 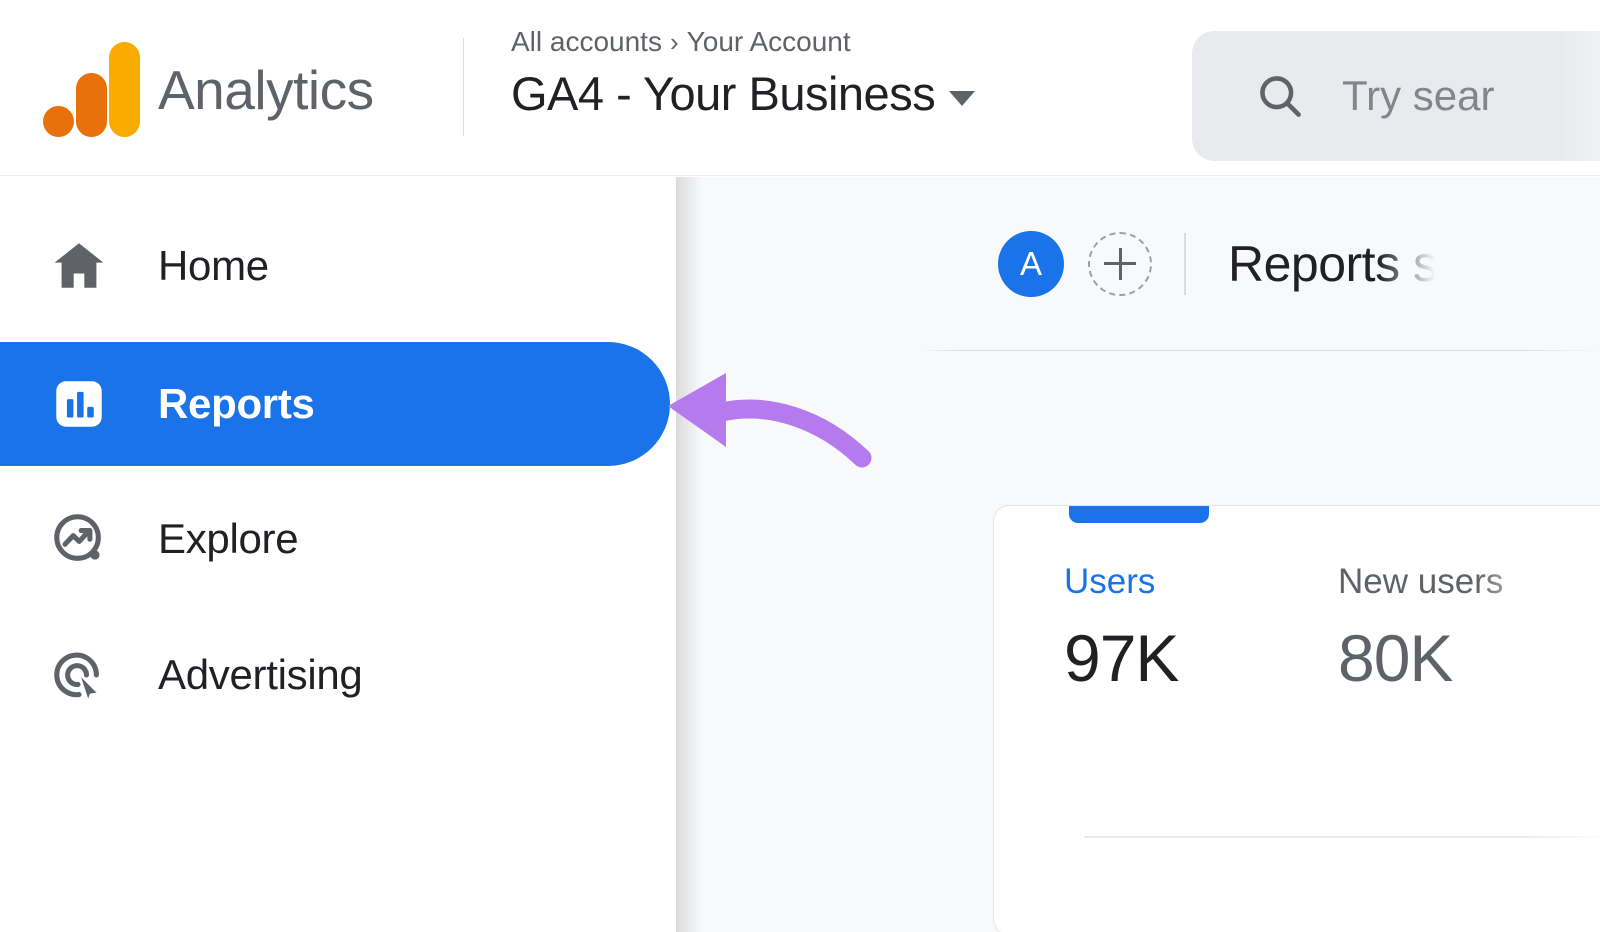 I want to click on content-topbar: A Reports s, so click(x=1138, y=263).